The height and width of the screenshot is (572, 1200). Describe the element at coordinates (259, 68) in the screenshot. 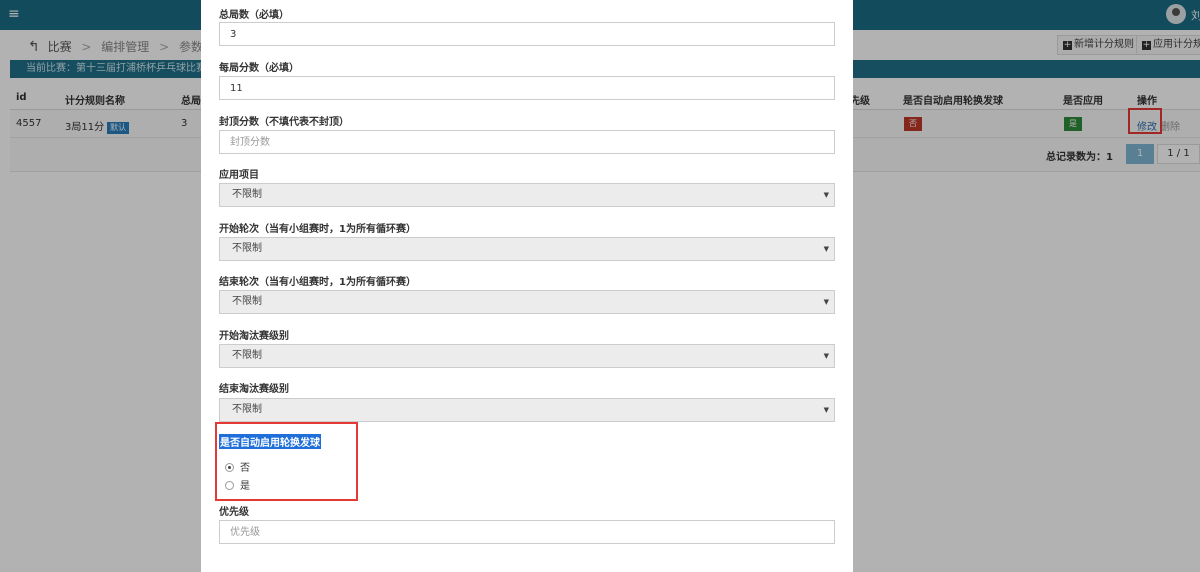

I see `points-per-game-label: 每局分数（必填）` at that location.